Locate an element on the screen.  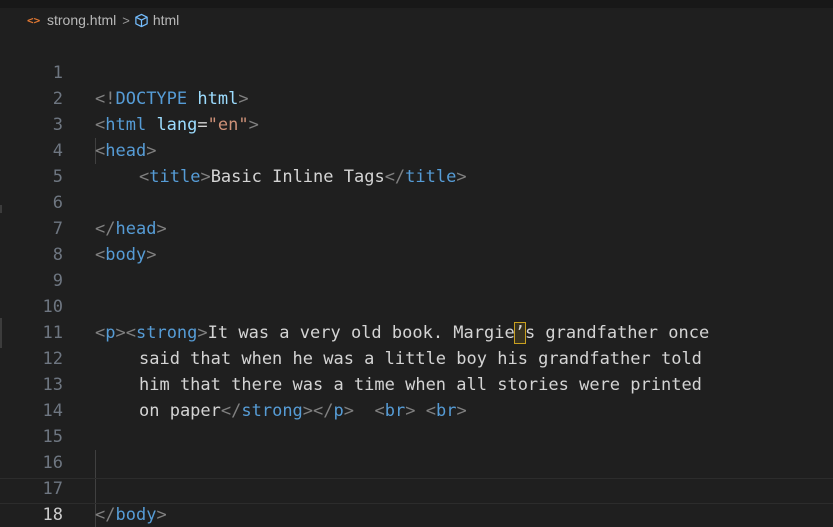
html-file-icon: <> is located at coordinates (34, 20).